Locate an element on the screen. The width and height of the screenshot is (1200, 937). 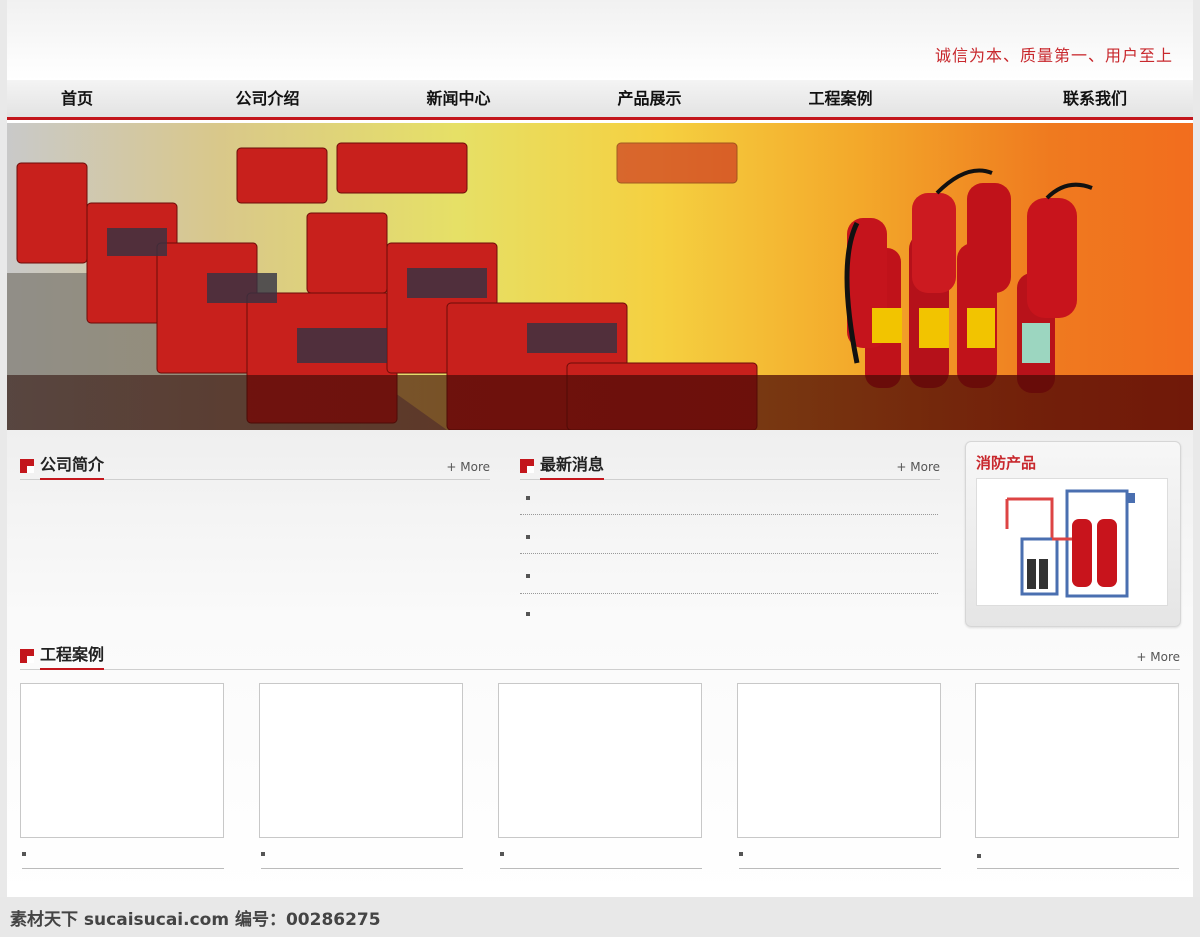
company-intro-more-link: + More is located at coordinates (468, 467).